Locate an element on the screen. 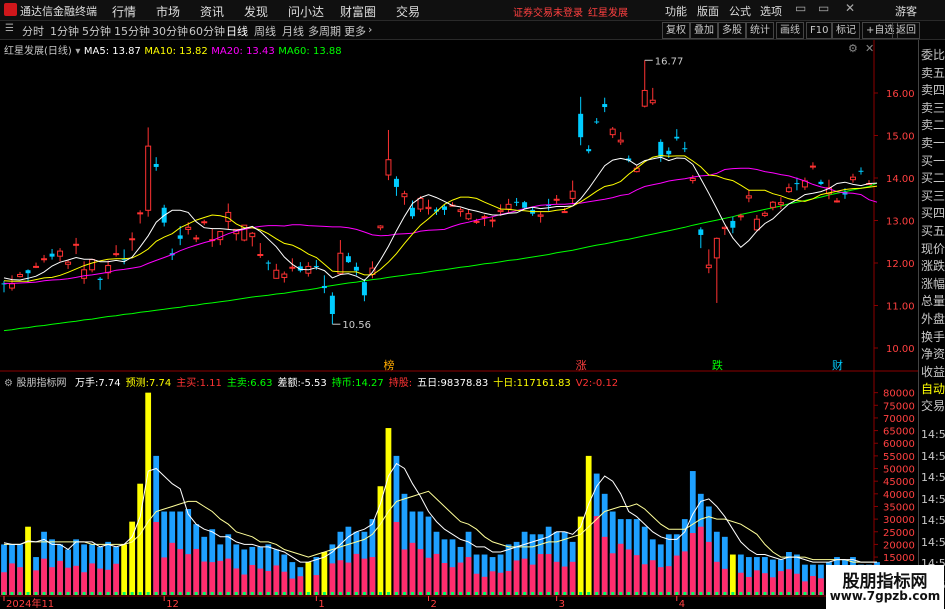 The width and height of the screenshot is (945, 609). login-warning: 证券交易未登录 is located at coordinates (548, 11).